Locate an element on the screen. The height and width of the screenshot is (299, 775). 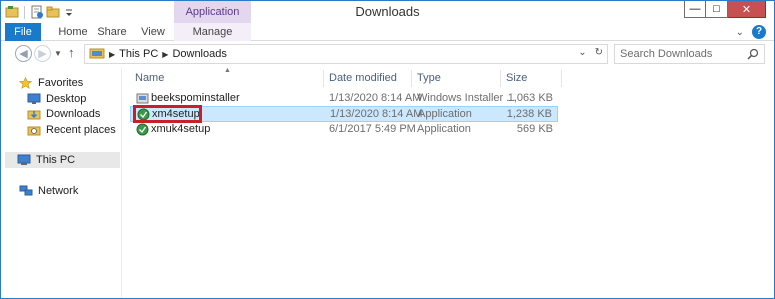
breadcrumb-downloads: Downloads is located at coordinates (199, 54).